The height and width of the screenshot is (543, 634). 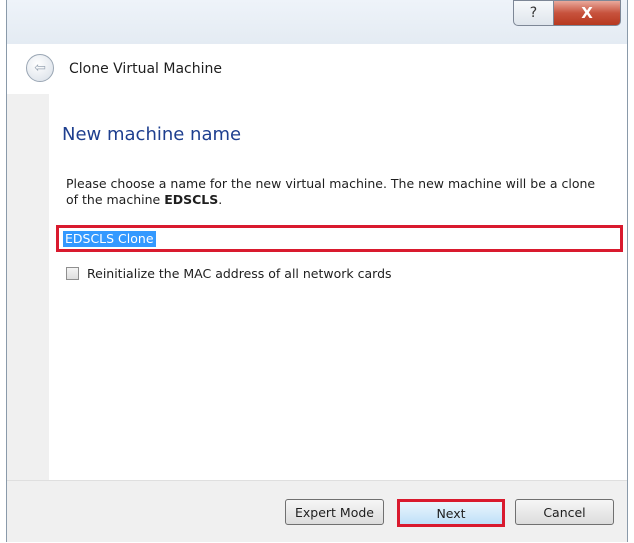 What do you see at coordinates (334, 512) in the screenshot?
I see `expert-mode-button: Expert Mode` at bounding box center [334, 512].